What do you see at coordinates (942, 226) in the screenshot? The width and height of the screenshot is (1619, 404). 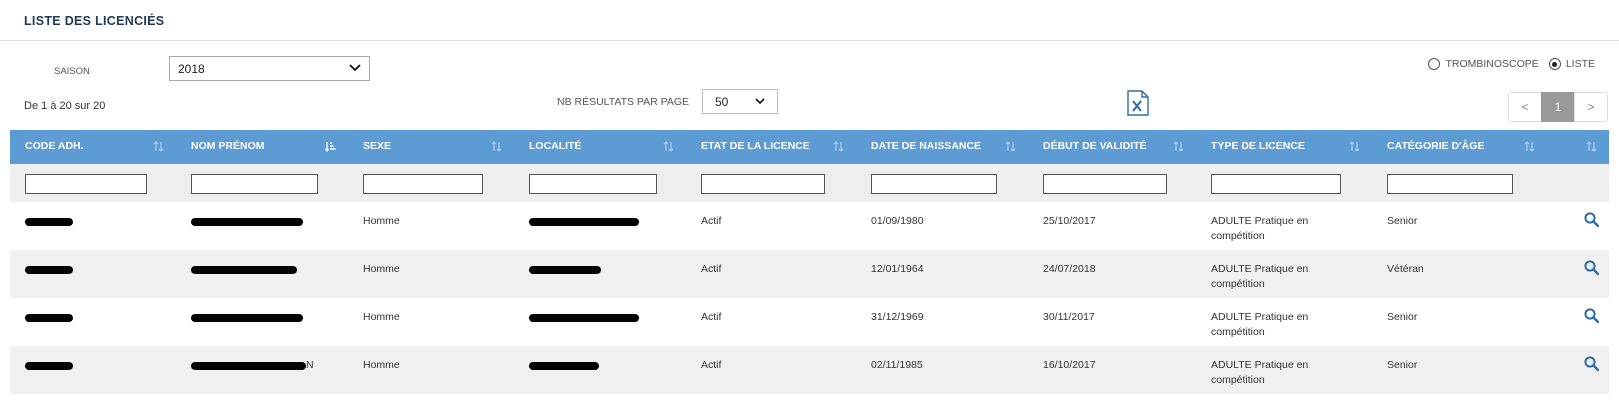 I see `cell-date-naissance: 01/09/1980` at bounding box center [942, 226].